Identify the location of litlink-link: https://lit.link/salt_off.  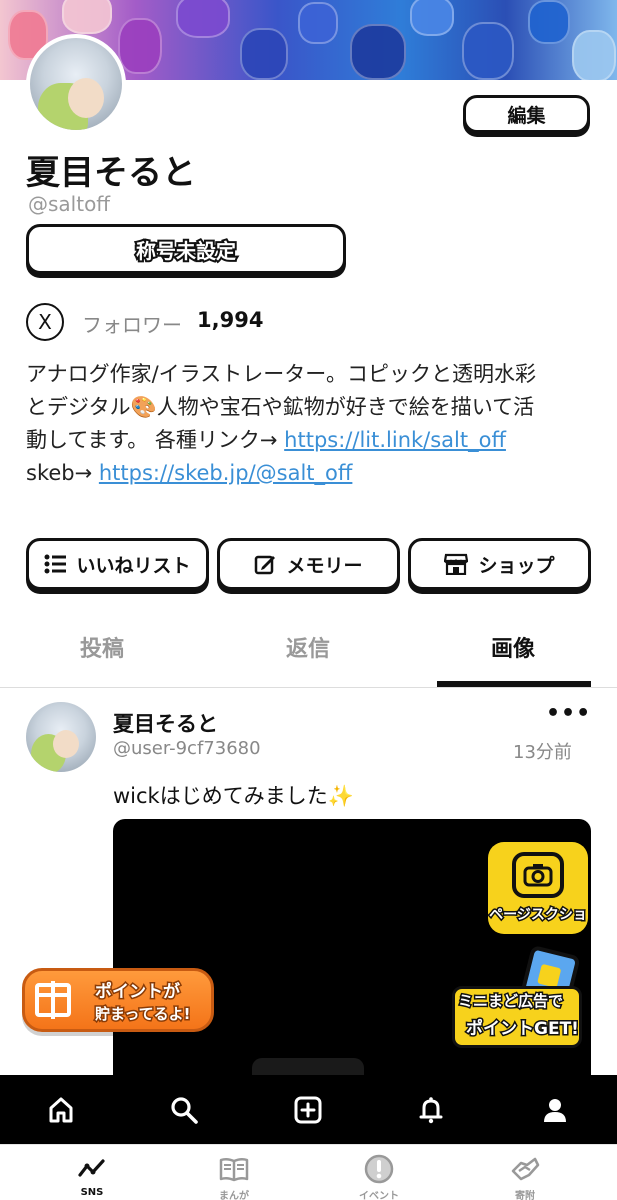
(395, 440).